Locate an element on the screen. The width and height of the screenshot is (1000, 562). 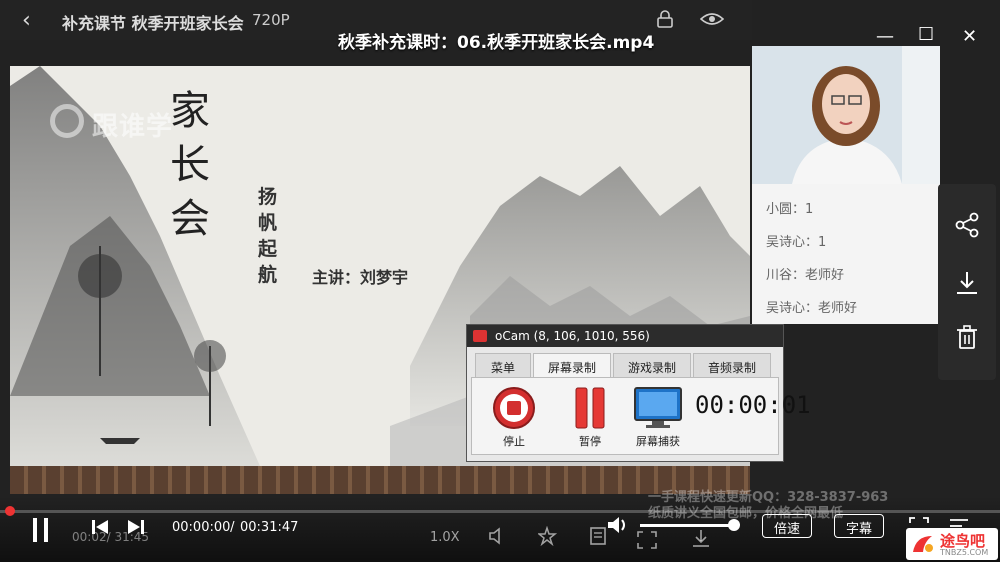
play-pause-icon is located at coordinates (41, 530).